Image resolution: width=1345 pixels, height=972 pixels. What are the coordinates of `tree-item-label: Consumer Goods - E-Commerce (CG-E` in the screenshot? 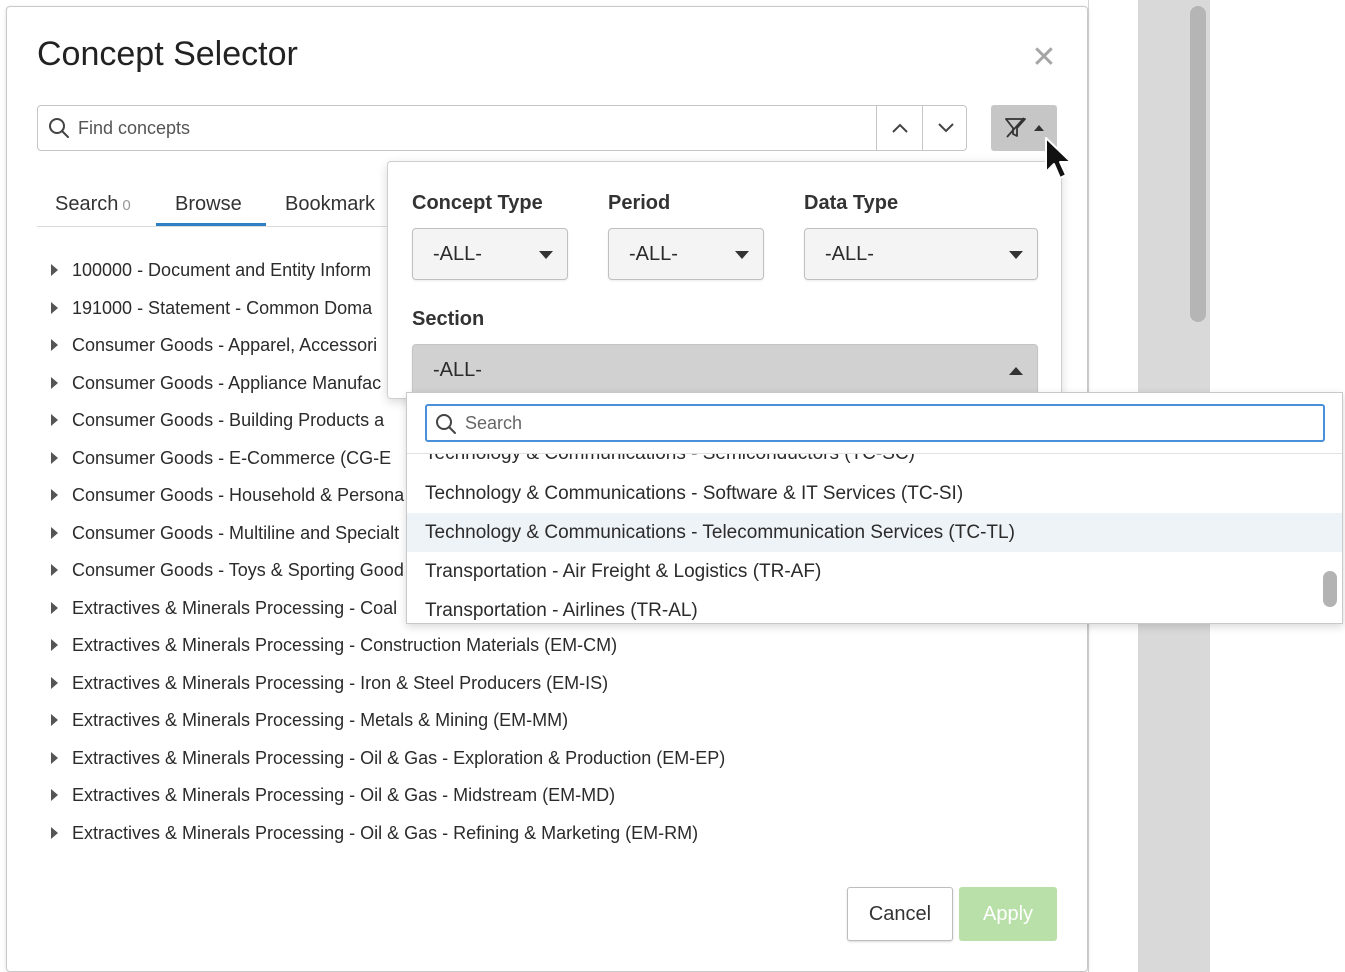 It's located at (232, 457).